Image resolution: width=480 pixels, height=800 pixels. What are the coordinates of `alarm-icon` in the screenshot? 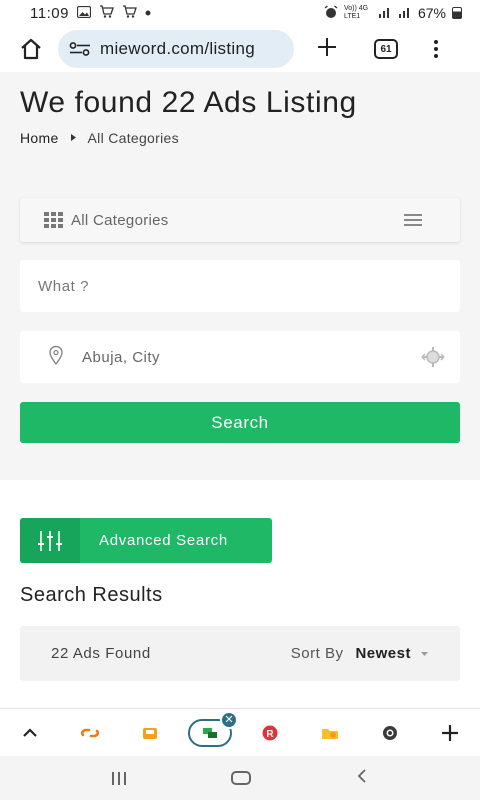 It's located at (331, 13).